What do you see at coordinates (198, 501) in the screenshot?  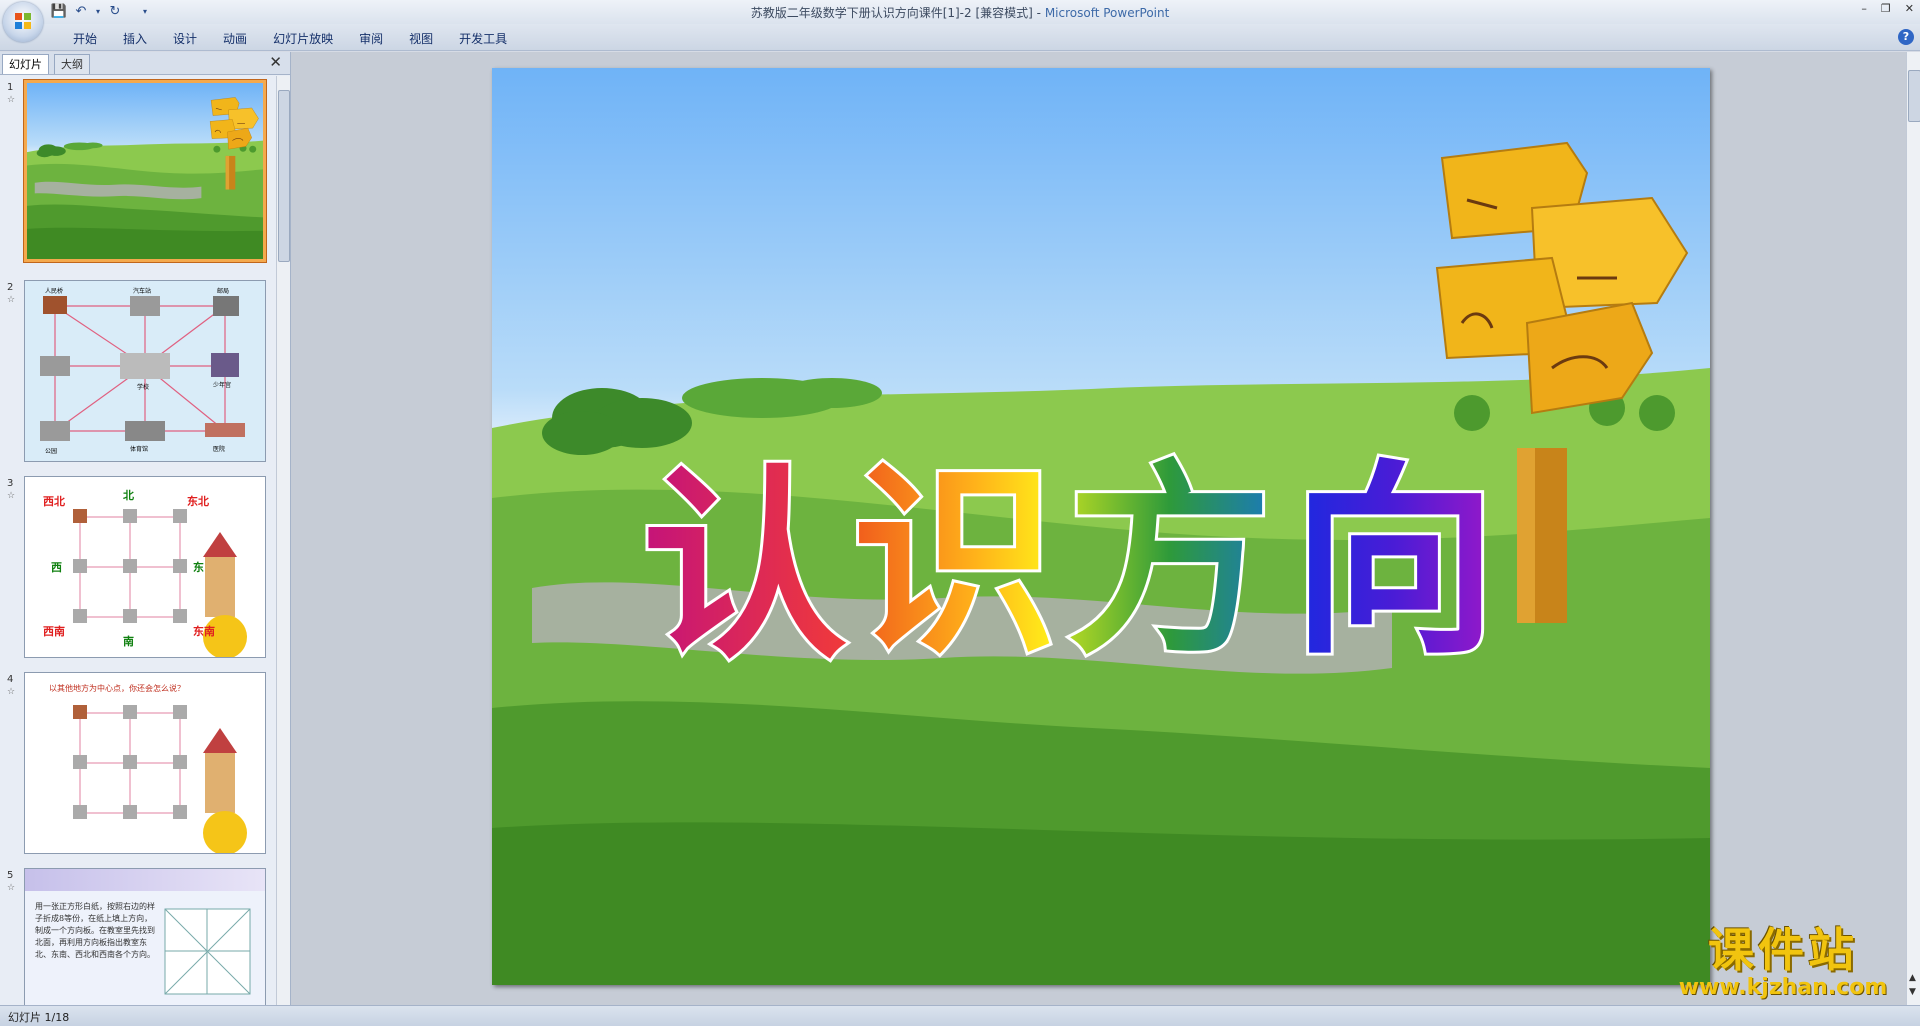 I see `direction-ne: 东北` at bounding box center [198, 501].